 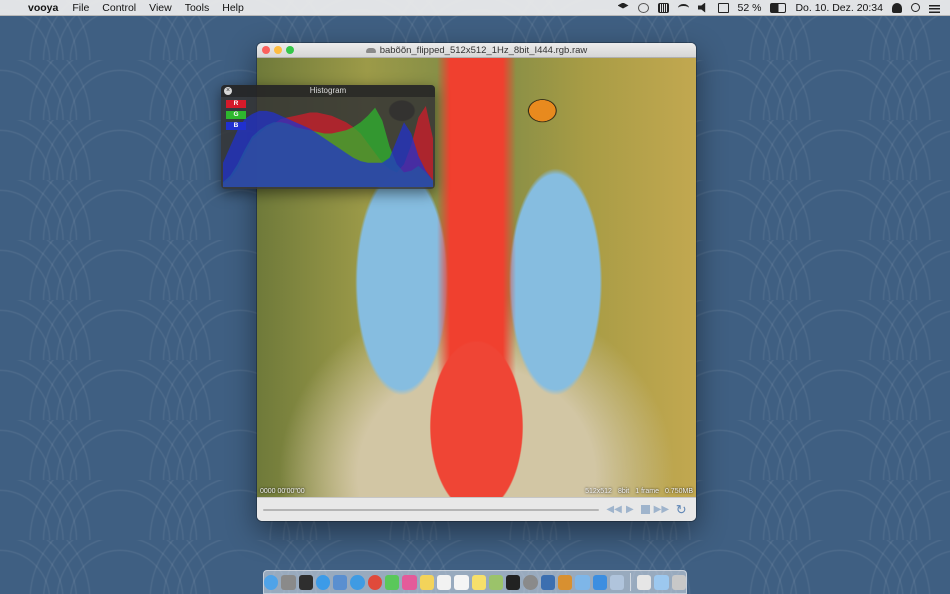 I want to click on rewind-icon: ◀◀, so click(x=613, y=510).